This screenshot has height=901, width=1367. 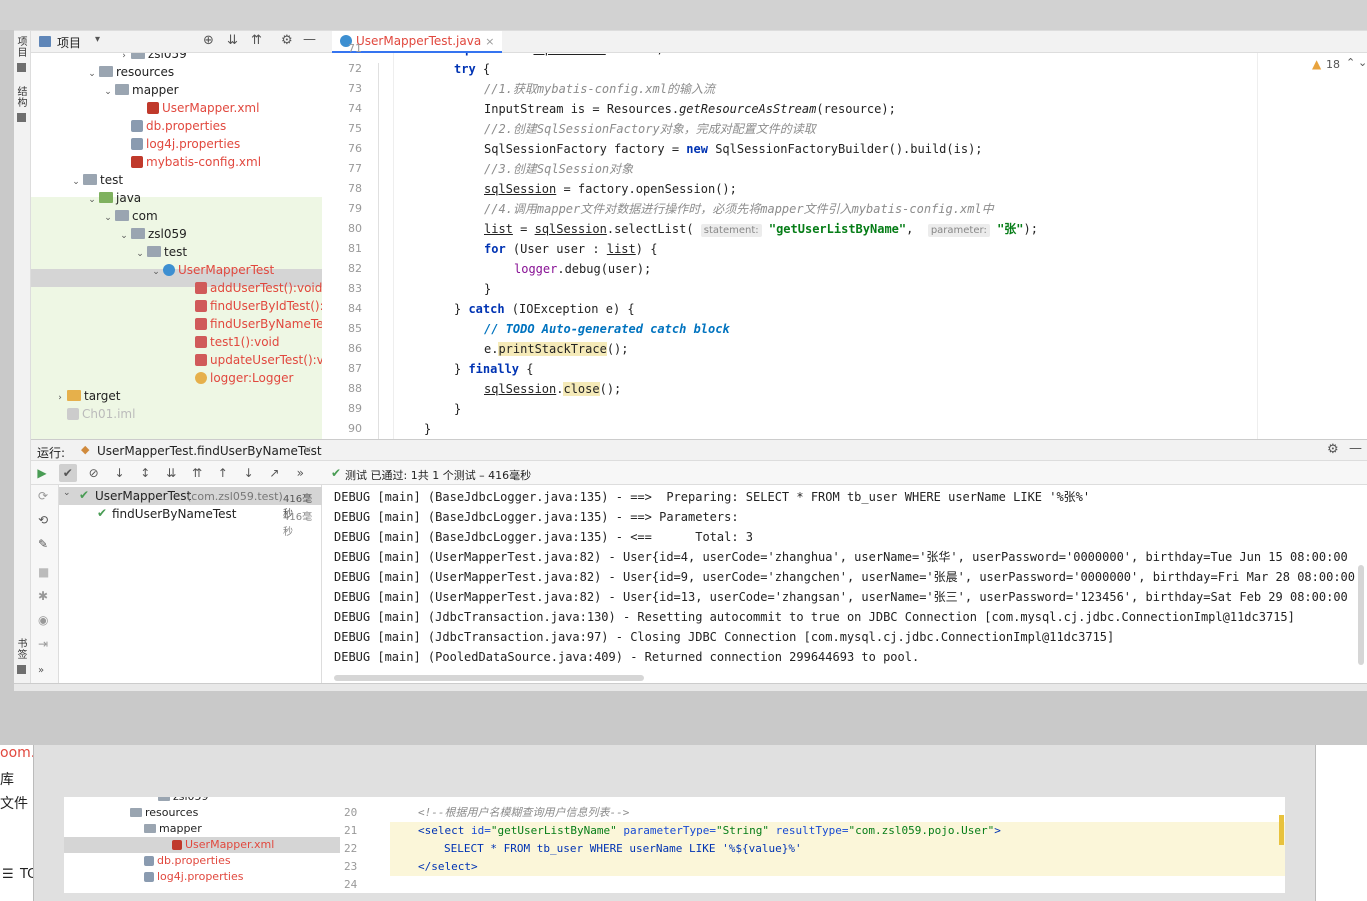 What do you see at coordinates (650, 129) in the screenshot?
I see `code-line: //2.创建SqlSessionFactory对象，完成对配置文件的读取` at bounding box center [650, 129].